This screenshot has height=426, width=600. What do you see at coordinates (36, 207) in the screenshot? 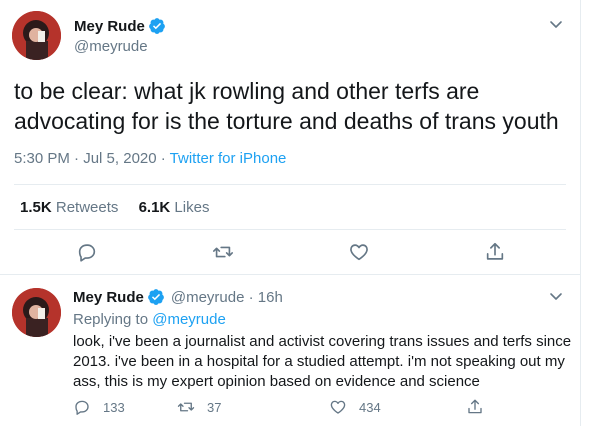
I see `retweets-count: 1.5K` at bounding box center [36, 207].